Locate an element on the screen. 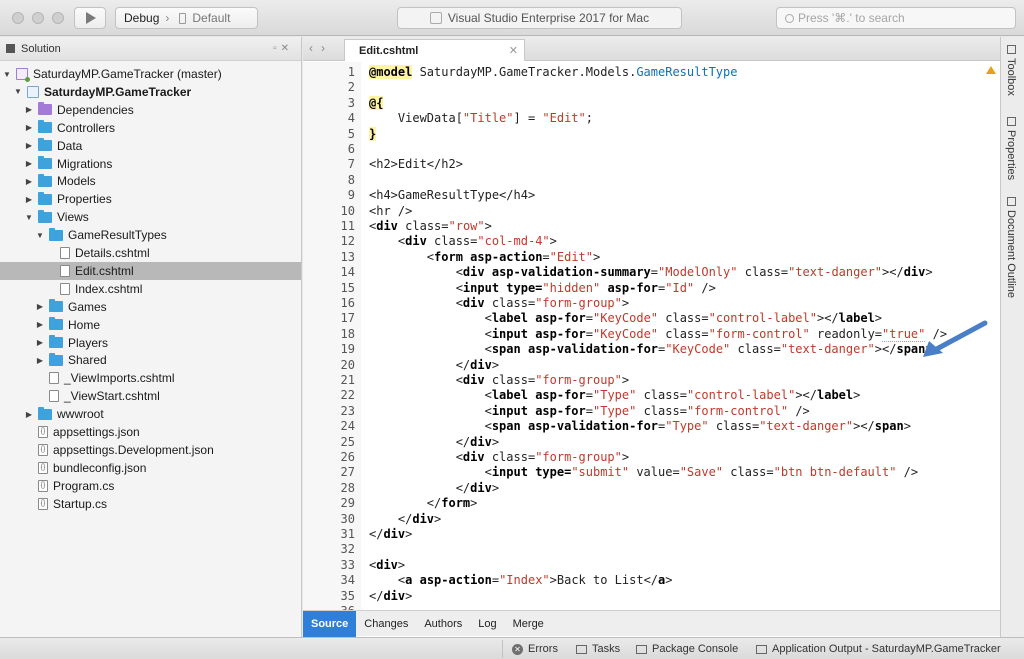  search-input: Press '⌘.' to search is located at coordinates (896, 18).